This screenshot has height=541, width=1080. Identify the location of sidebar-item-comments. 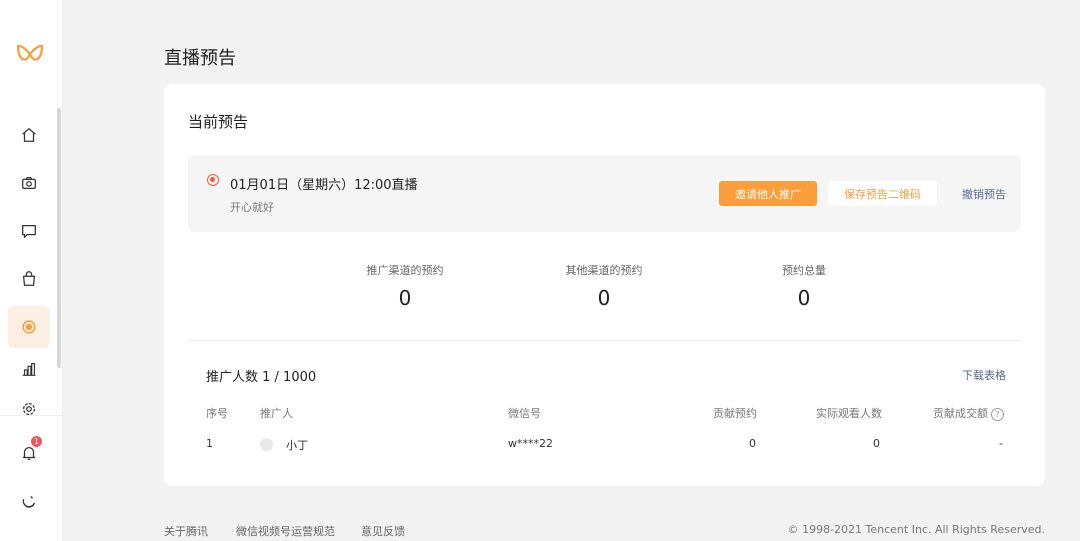
(29, 231).